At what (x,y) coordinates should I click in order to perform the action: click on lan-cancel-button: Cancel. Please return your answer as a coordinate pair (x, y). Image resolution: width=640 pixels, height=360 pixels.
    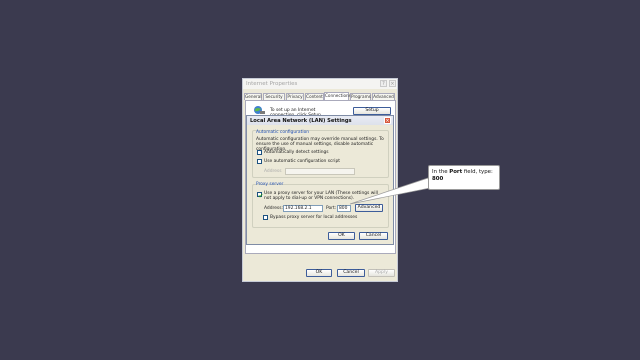
    Looking at the image, I should click on (373, 236).